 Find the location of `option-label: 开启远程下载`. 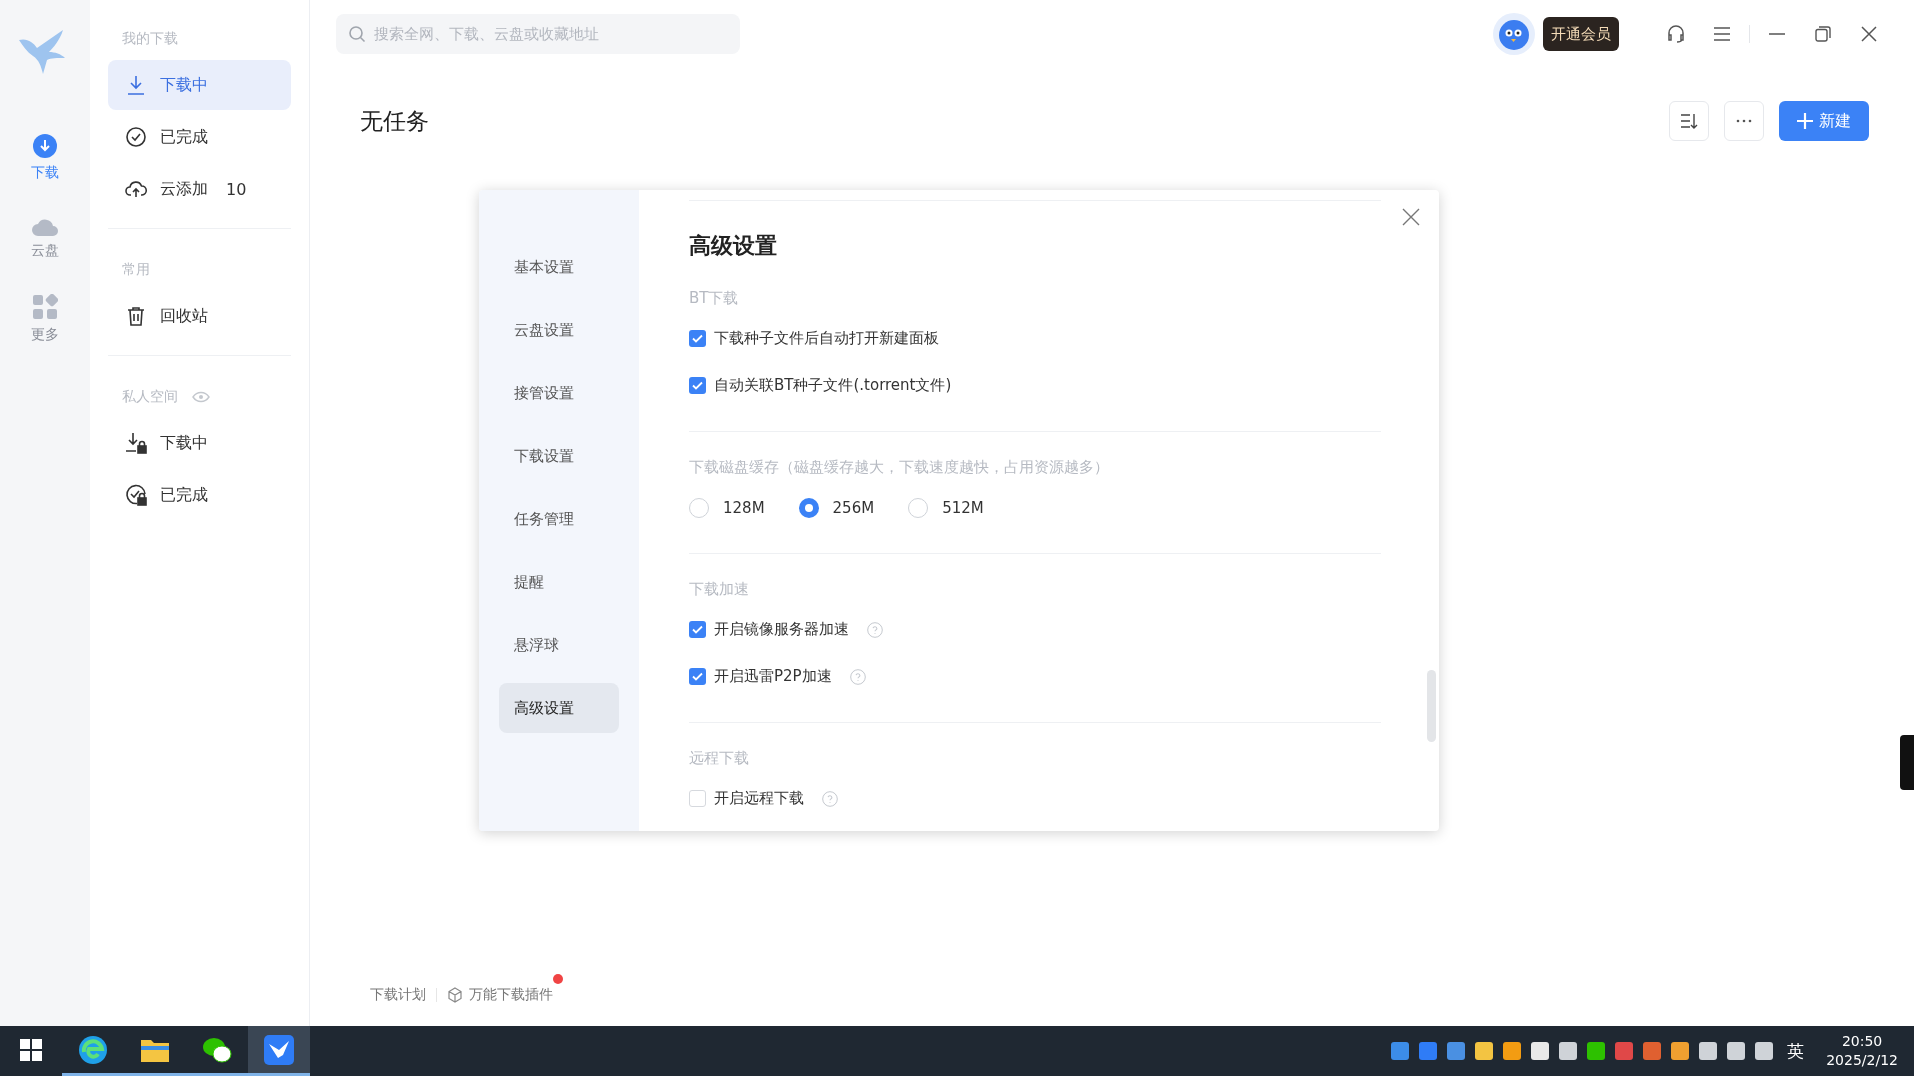

option-label: 开启远程下载 is located at coordinates (759, 798).